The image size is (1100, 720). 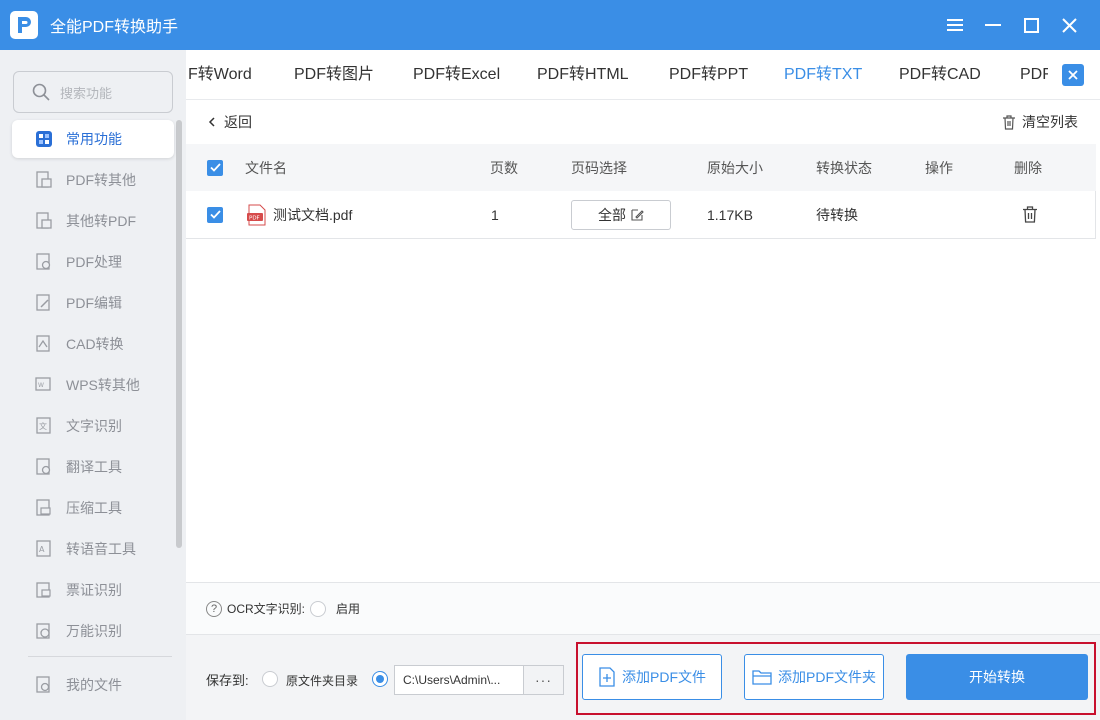 I want to click on ocr-settings-bar: ? OCR文字识别: 启用, so click(x=643, y=608).